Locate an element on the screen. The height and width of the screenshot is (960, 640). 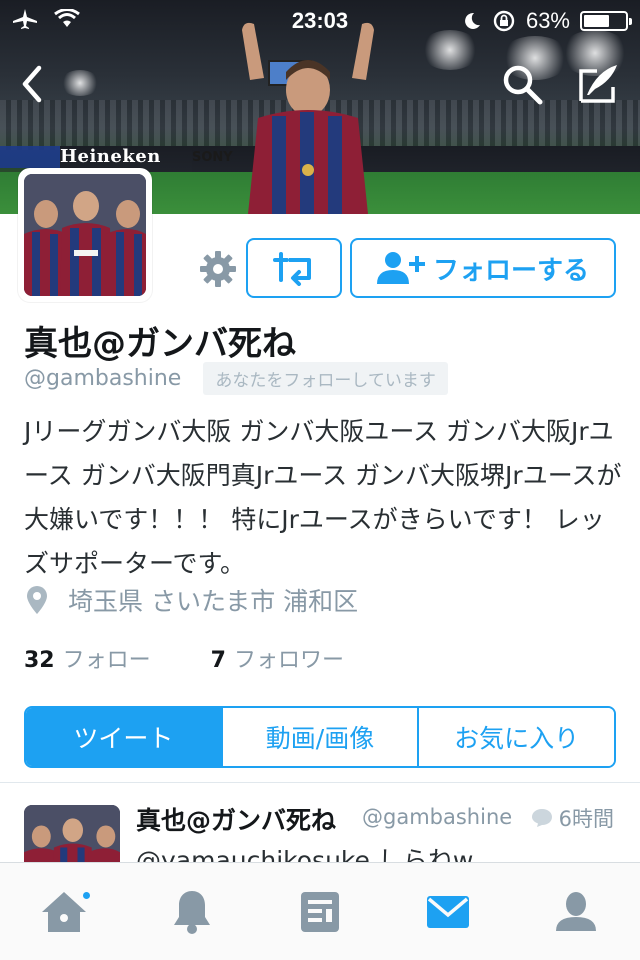
rotation-lock-icon is located at coordinates (504, 21).